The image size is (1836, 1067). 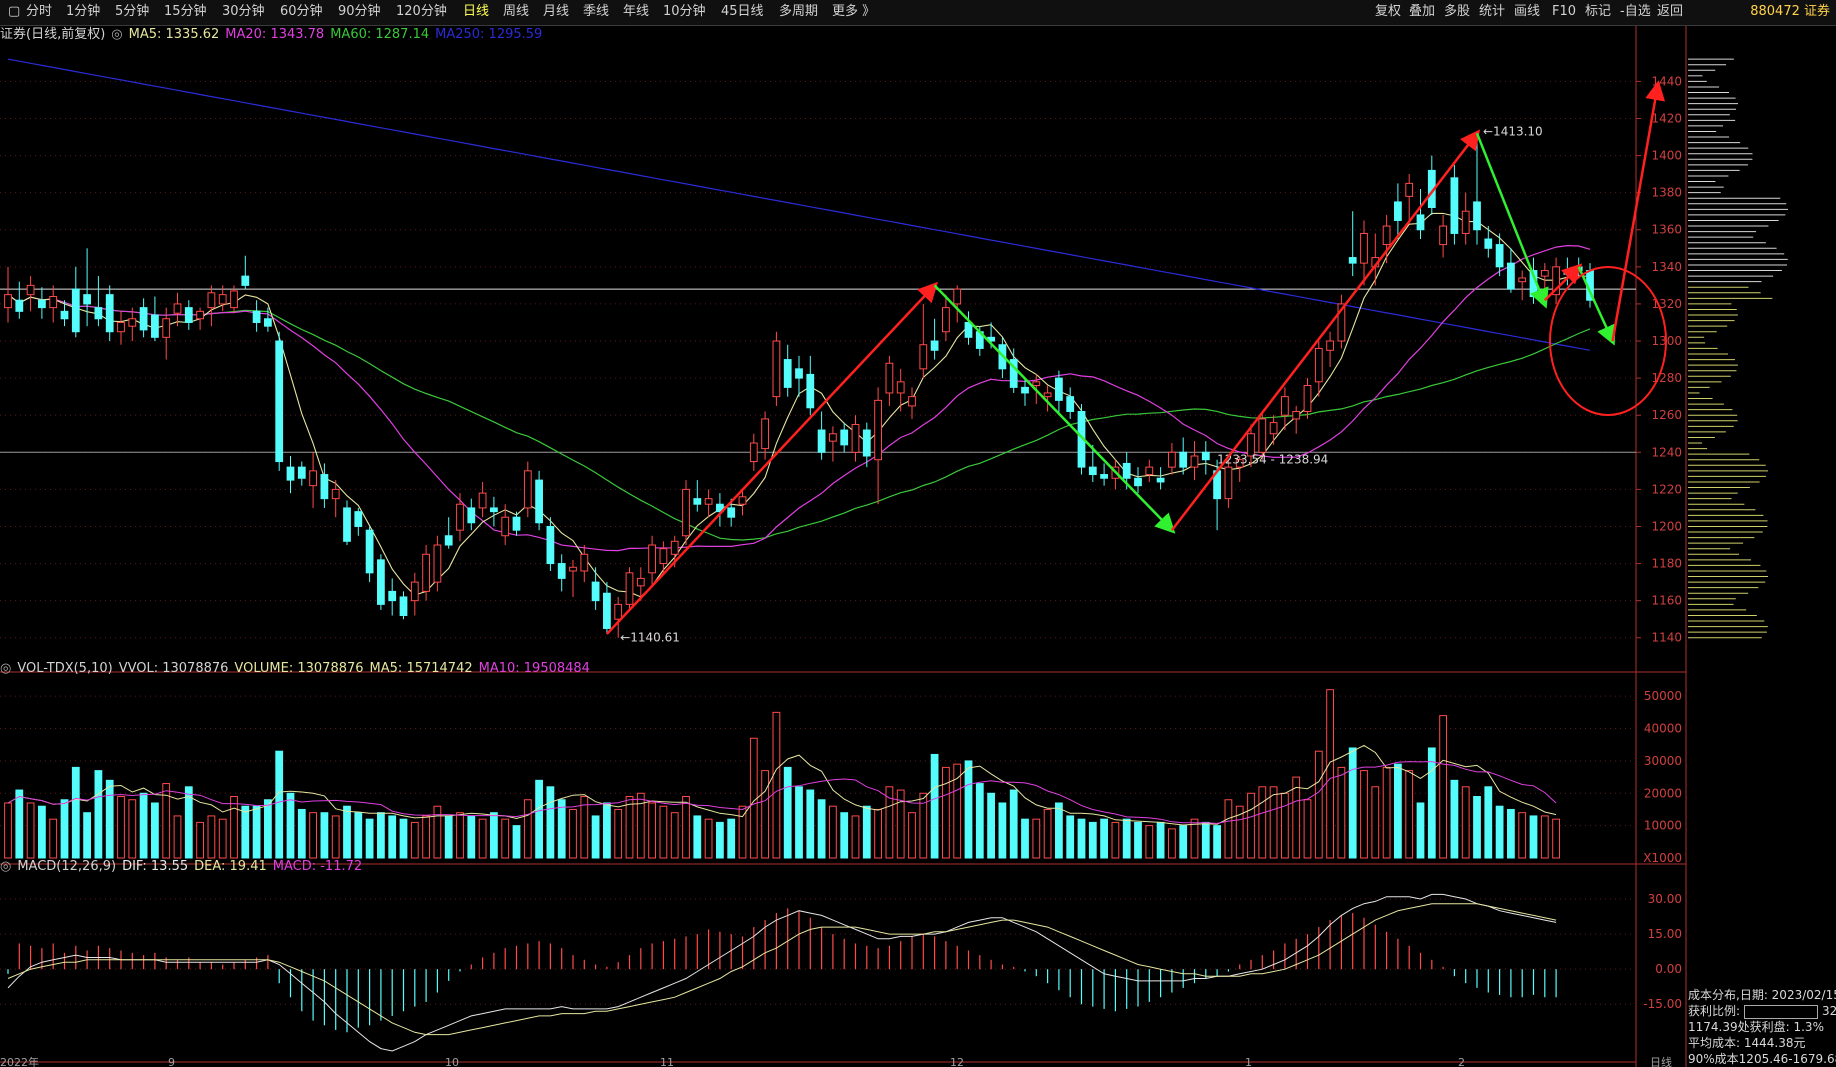 I want to click on tool-button-3: 统计, so click(x=1492, y=12).